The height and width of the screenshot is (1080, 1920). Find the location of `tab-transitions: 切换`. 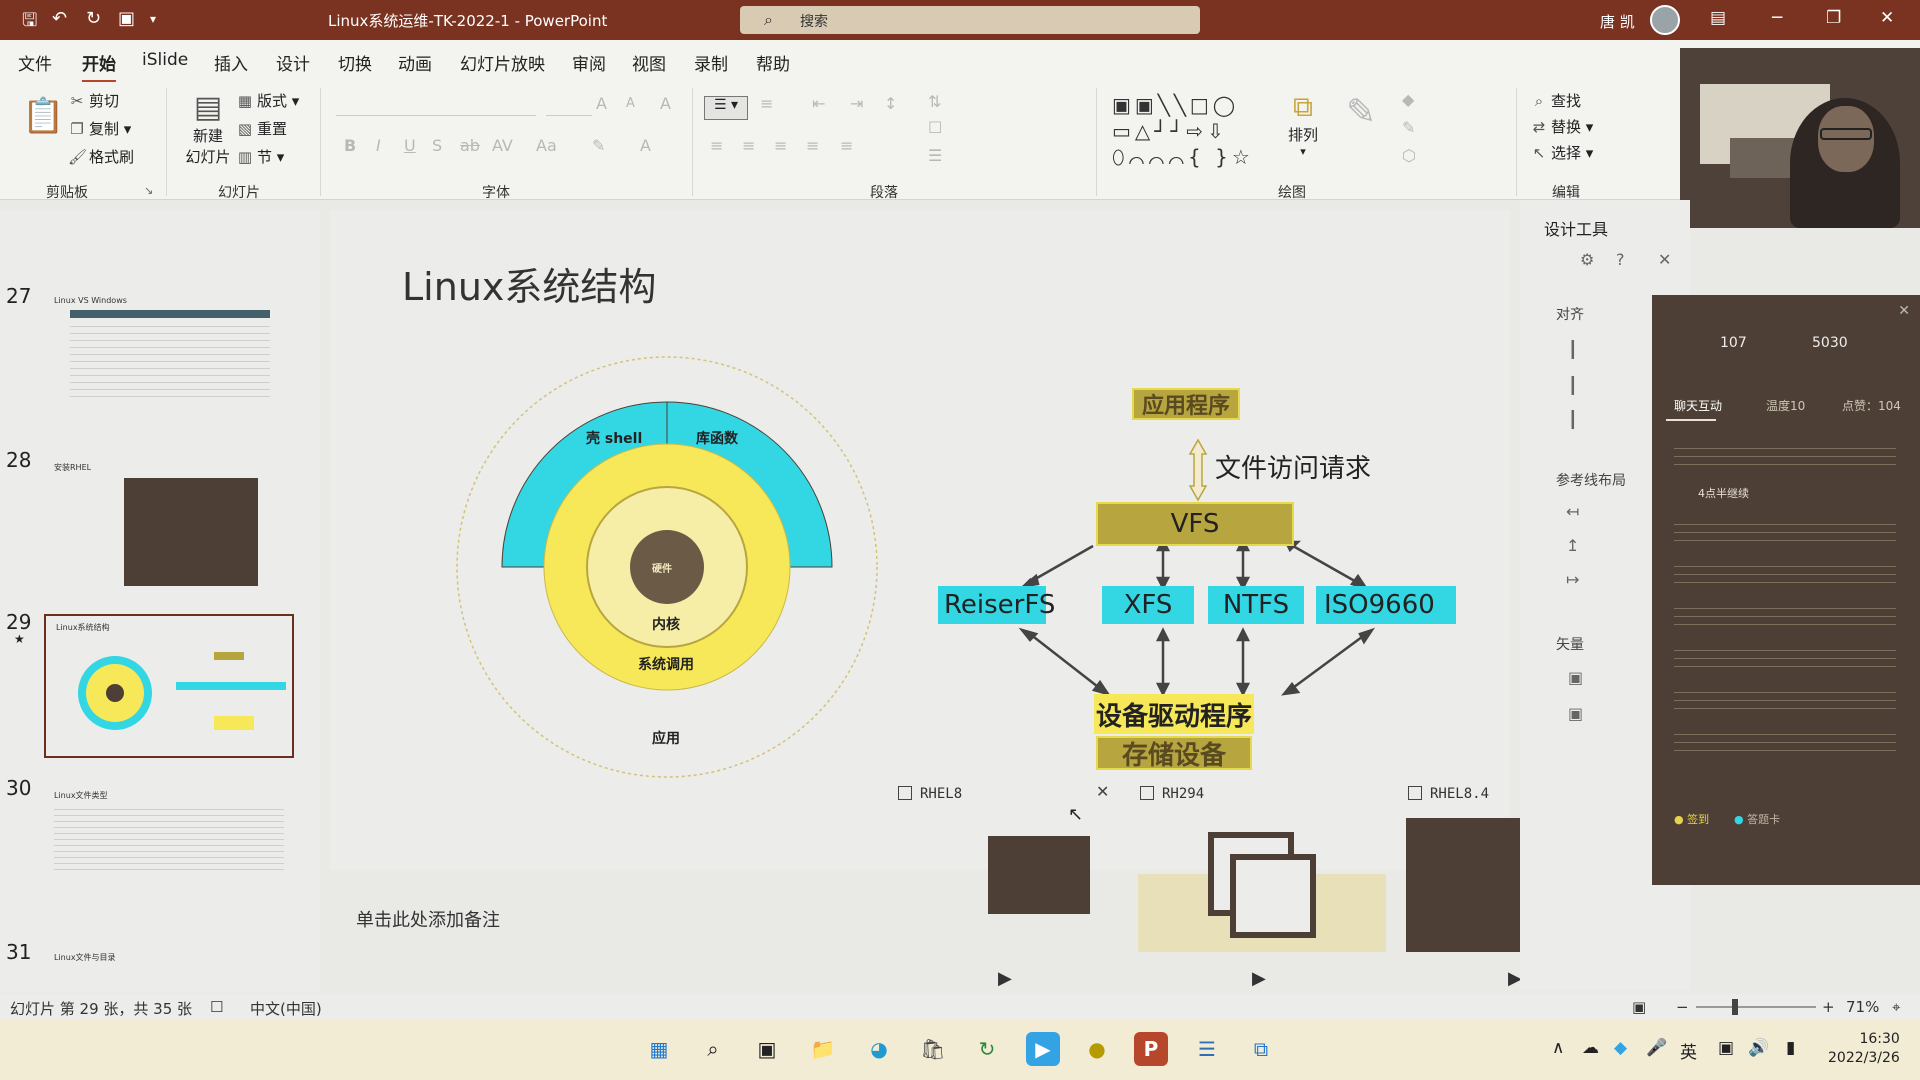

tab-transitions: 切换 is located at coordinates (355, 62).